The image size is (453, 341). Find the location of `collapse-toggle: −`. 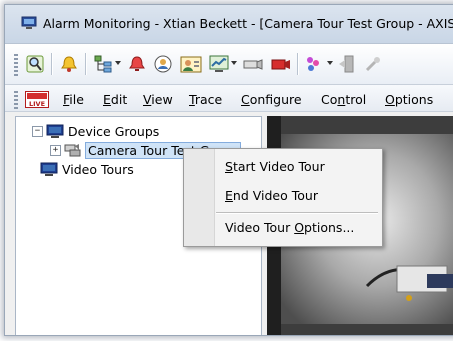

collapse-toggle: − is located at coordinates (37, 131).